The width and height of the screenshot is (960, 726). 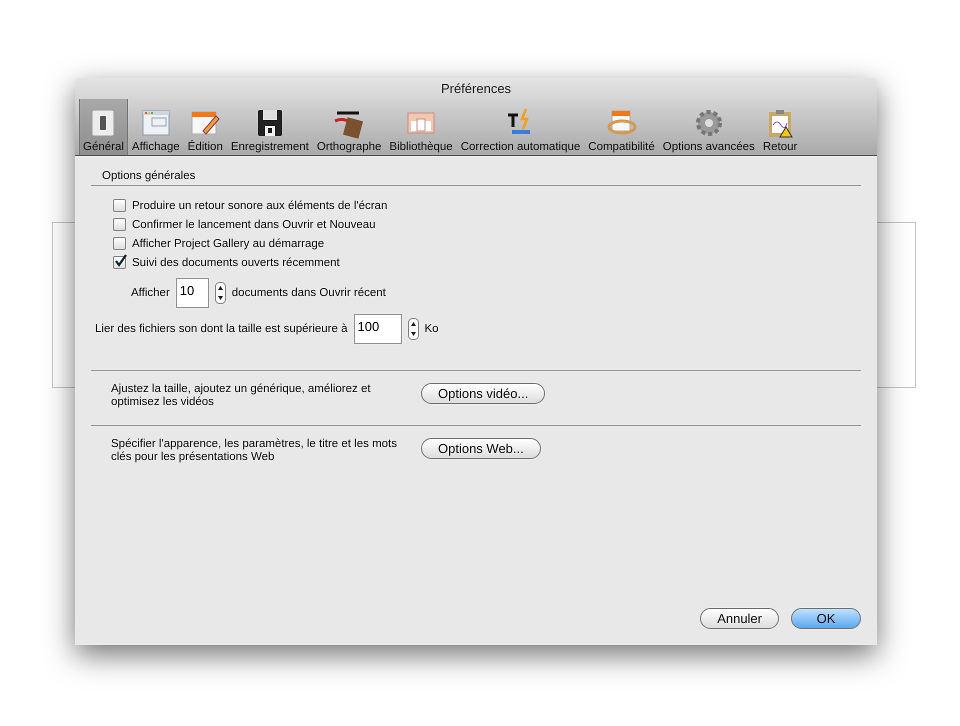 What do you see at coordinates (221, 329) in the screenshot?
I see `field-label: Lier des fichiers son dont la taille est supérieure à` at bounding box center [221, 329].